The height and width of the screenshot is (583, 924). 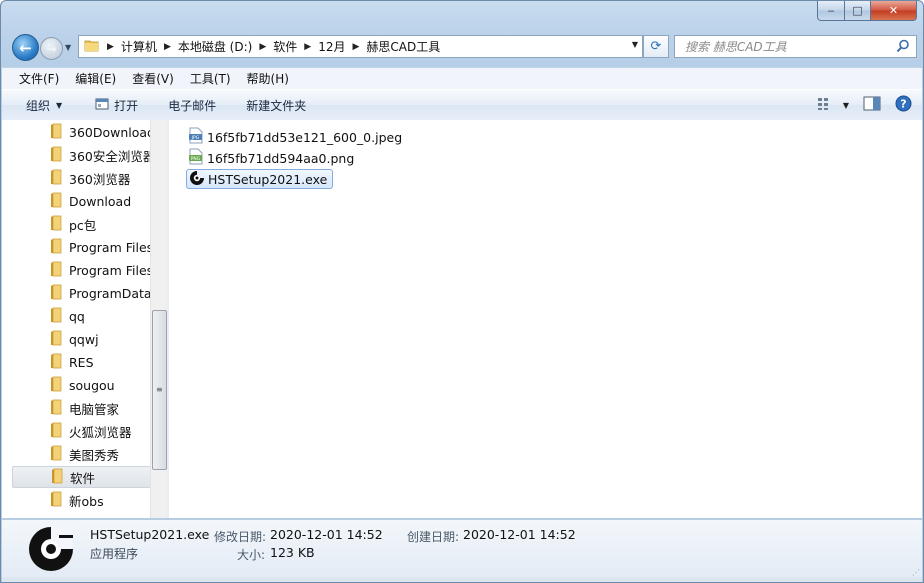 I want to click on menu-edit: 编辑(E), so click(x=95, y=78).